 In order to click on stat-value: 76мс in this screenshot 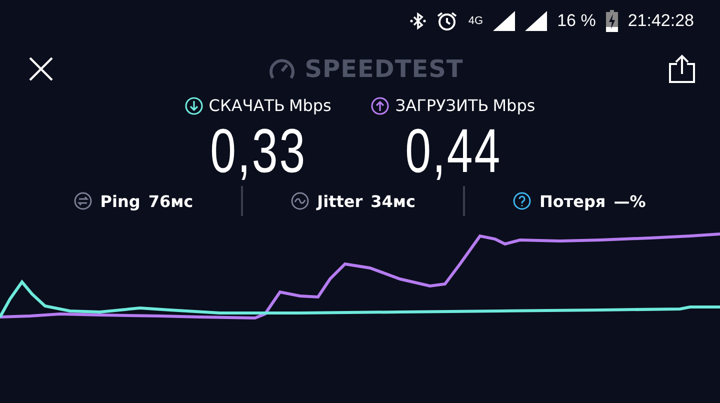, I will do `click(171, 201)`.